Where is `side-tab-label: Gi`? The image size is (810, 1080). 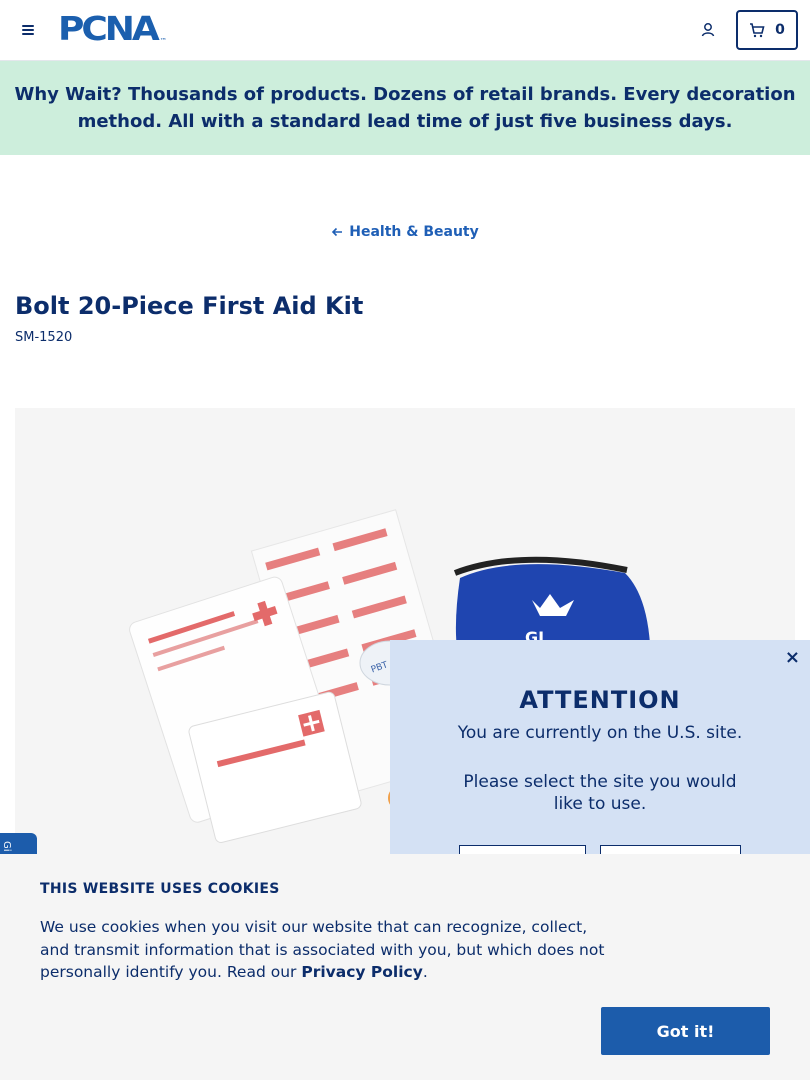 side-tab-label: Gi is located at coordinates (6, 846).